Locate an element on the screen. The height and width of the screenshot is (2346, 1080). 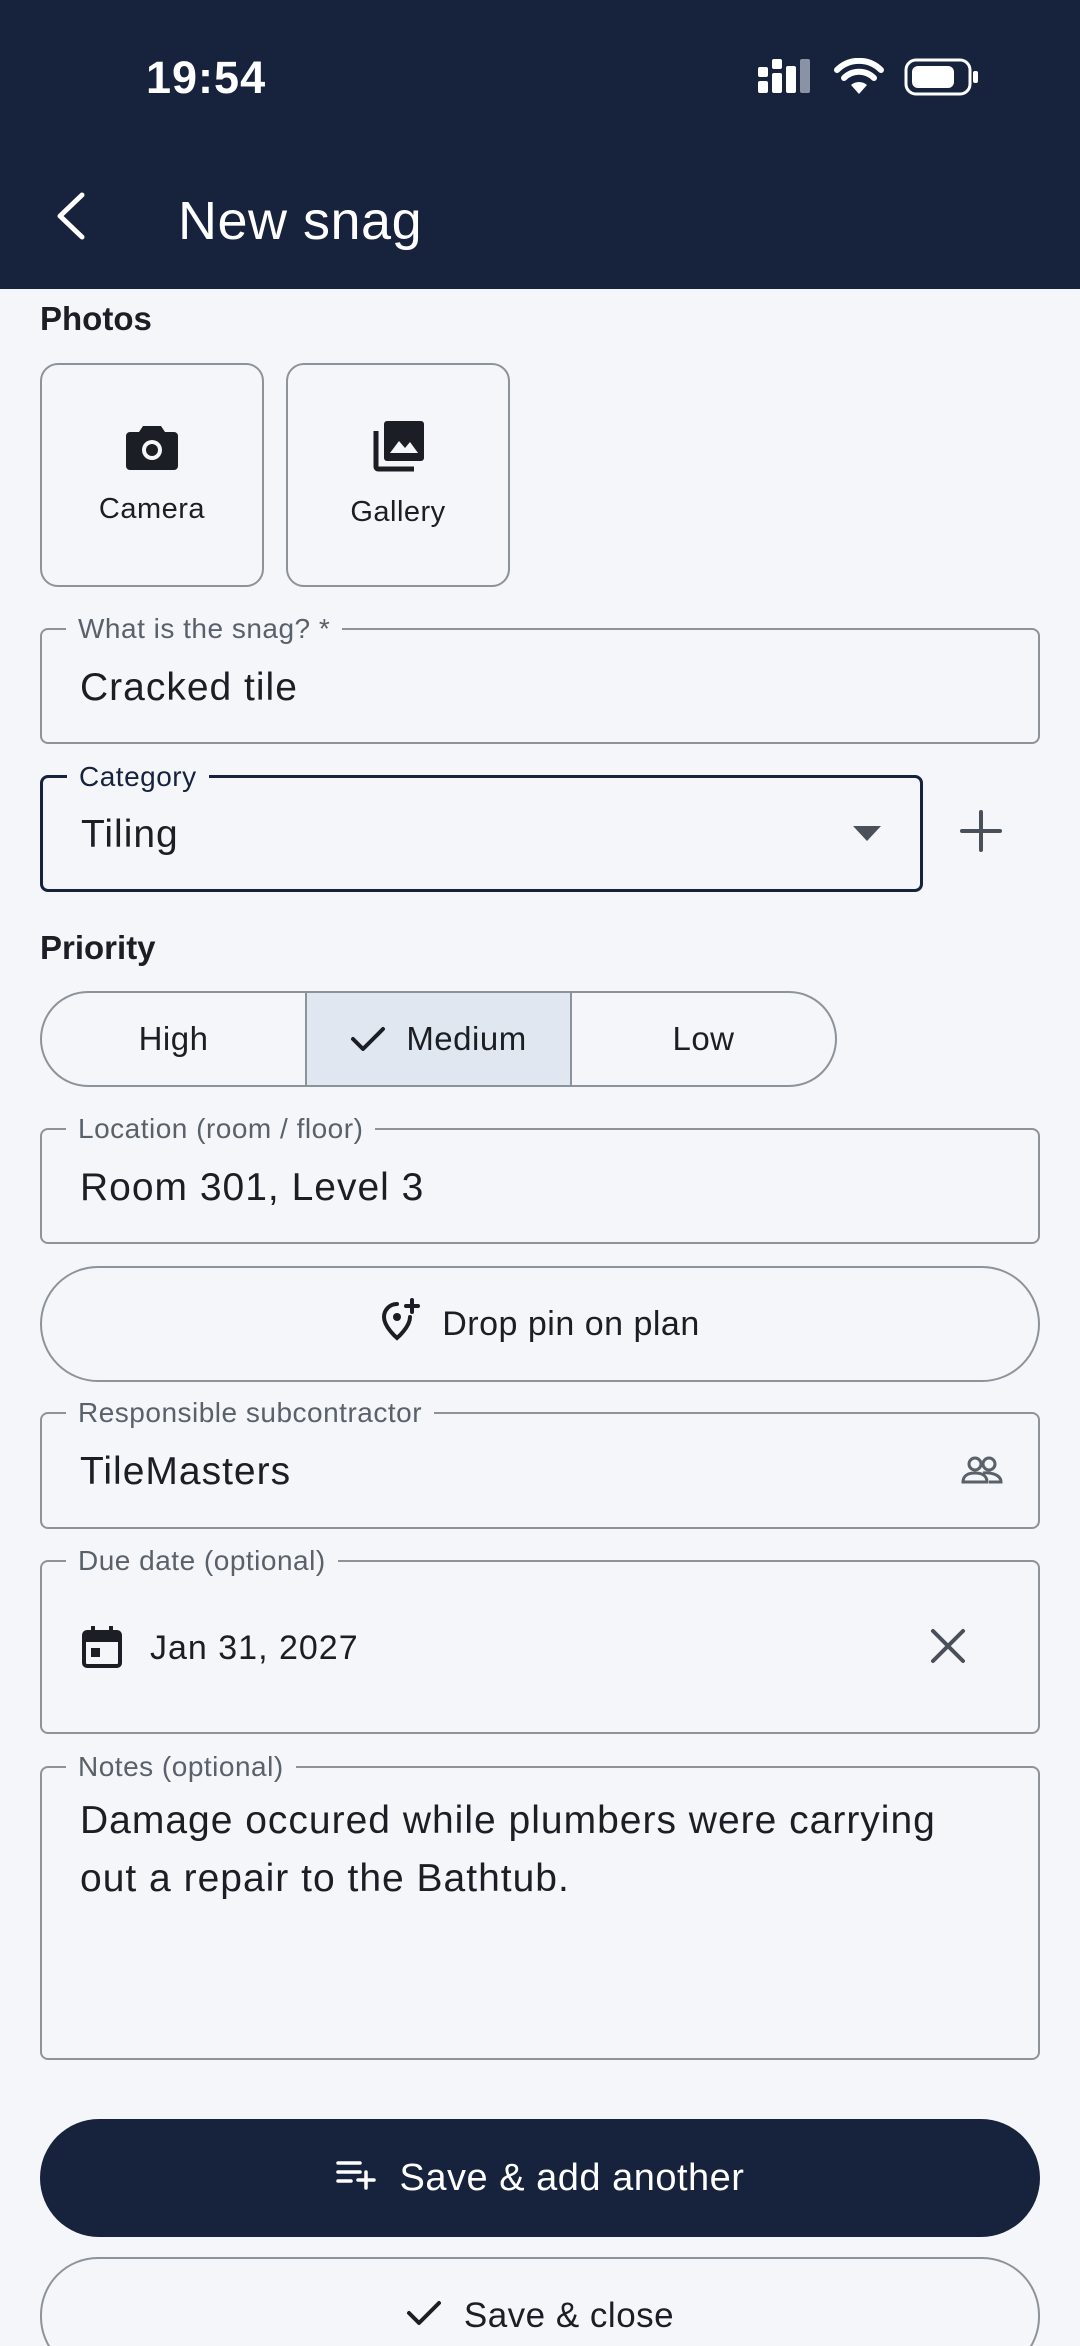
gallery-button: Gallery is located at coordinates (398, 475).